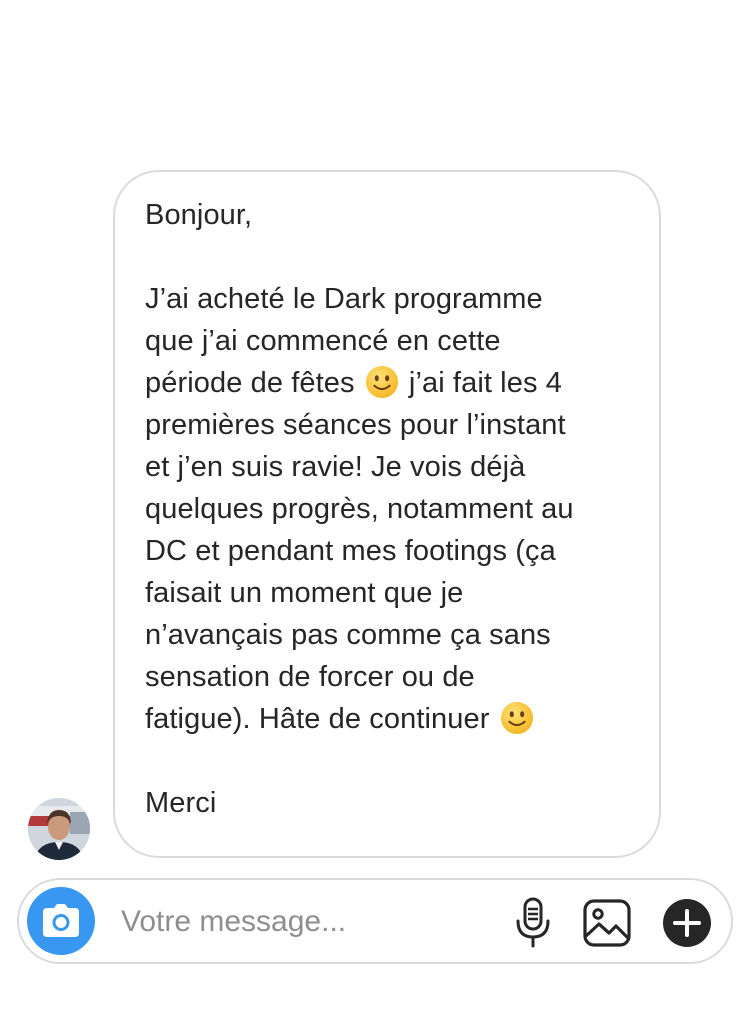  What do you see at coordinates (301, 922) in the screenshot?
I see `message-input` at bounding box center [301, 922].